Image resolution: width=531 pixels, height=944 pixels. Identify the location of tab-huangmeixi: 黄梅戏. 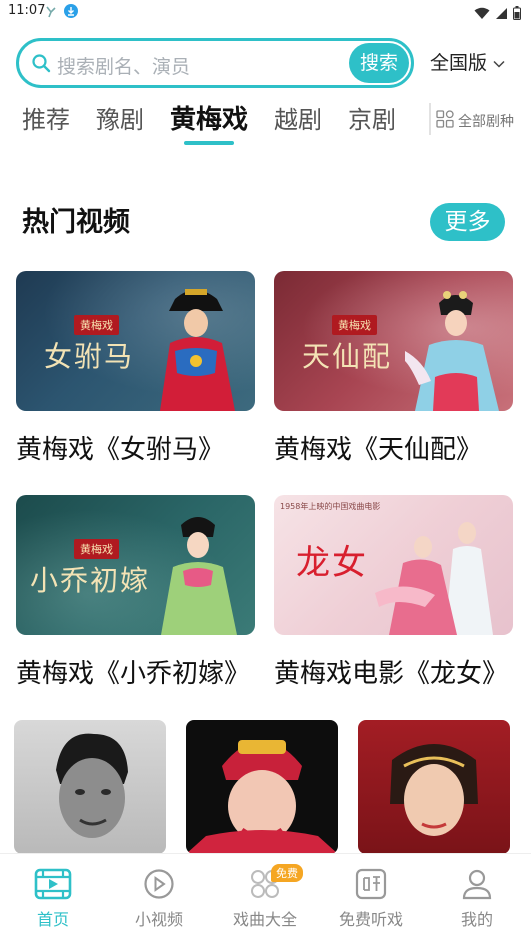
(209, 122).